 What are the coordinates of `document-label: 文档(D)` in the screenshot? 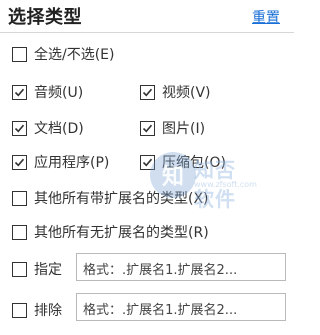 It's located at (59, 129).